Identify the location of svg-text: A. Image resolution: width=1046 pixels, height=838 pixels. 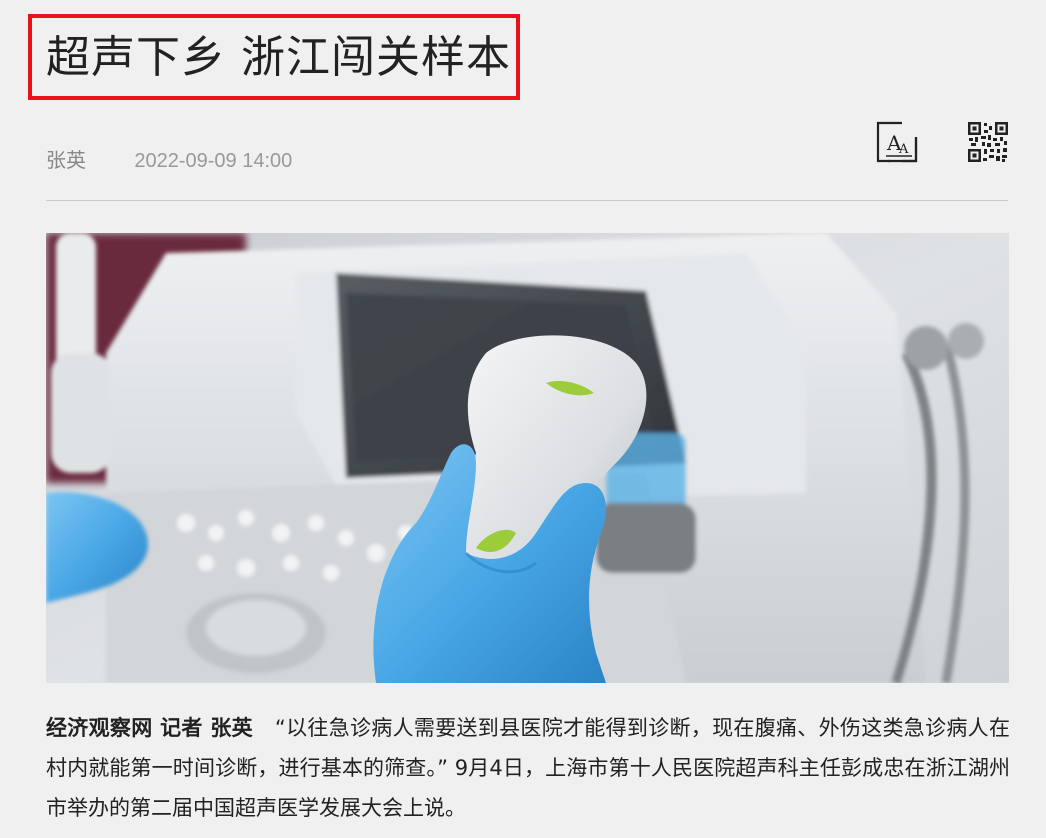
(903, 149).